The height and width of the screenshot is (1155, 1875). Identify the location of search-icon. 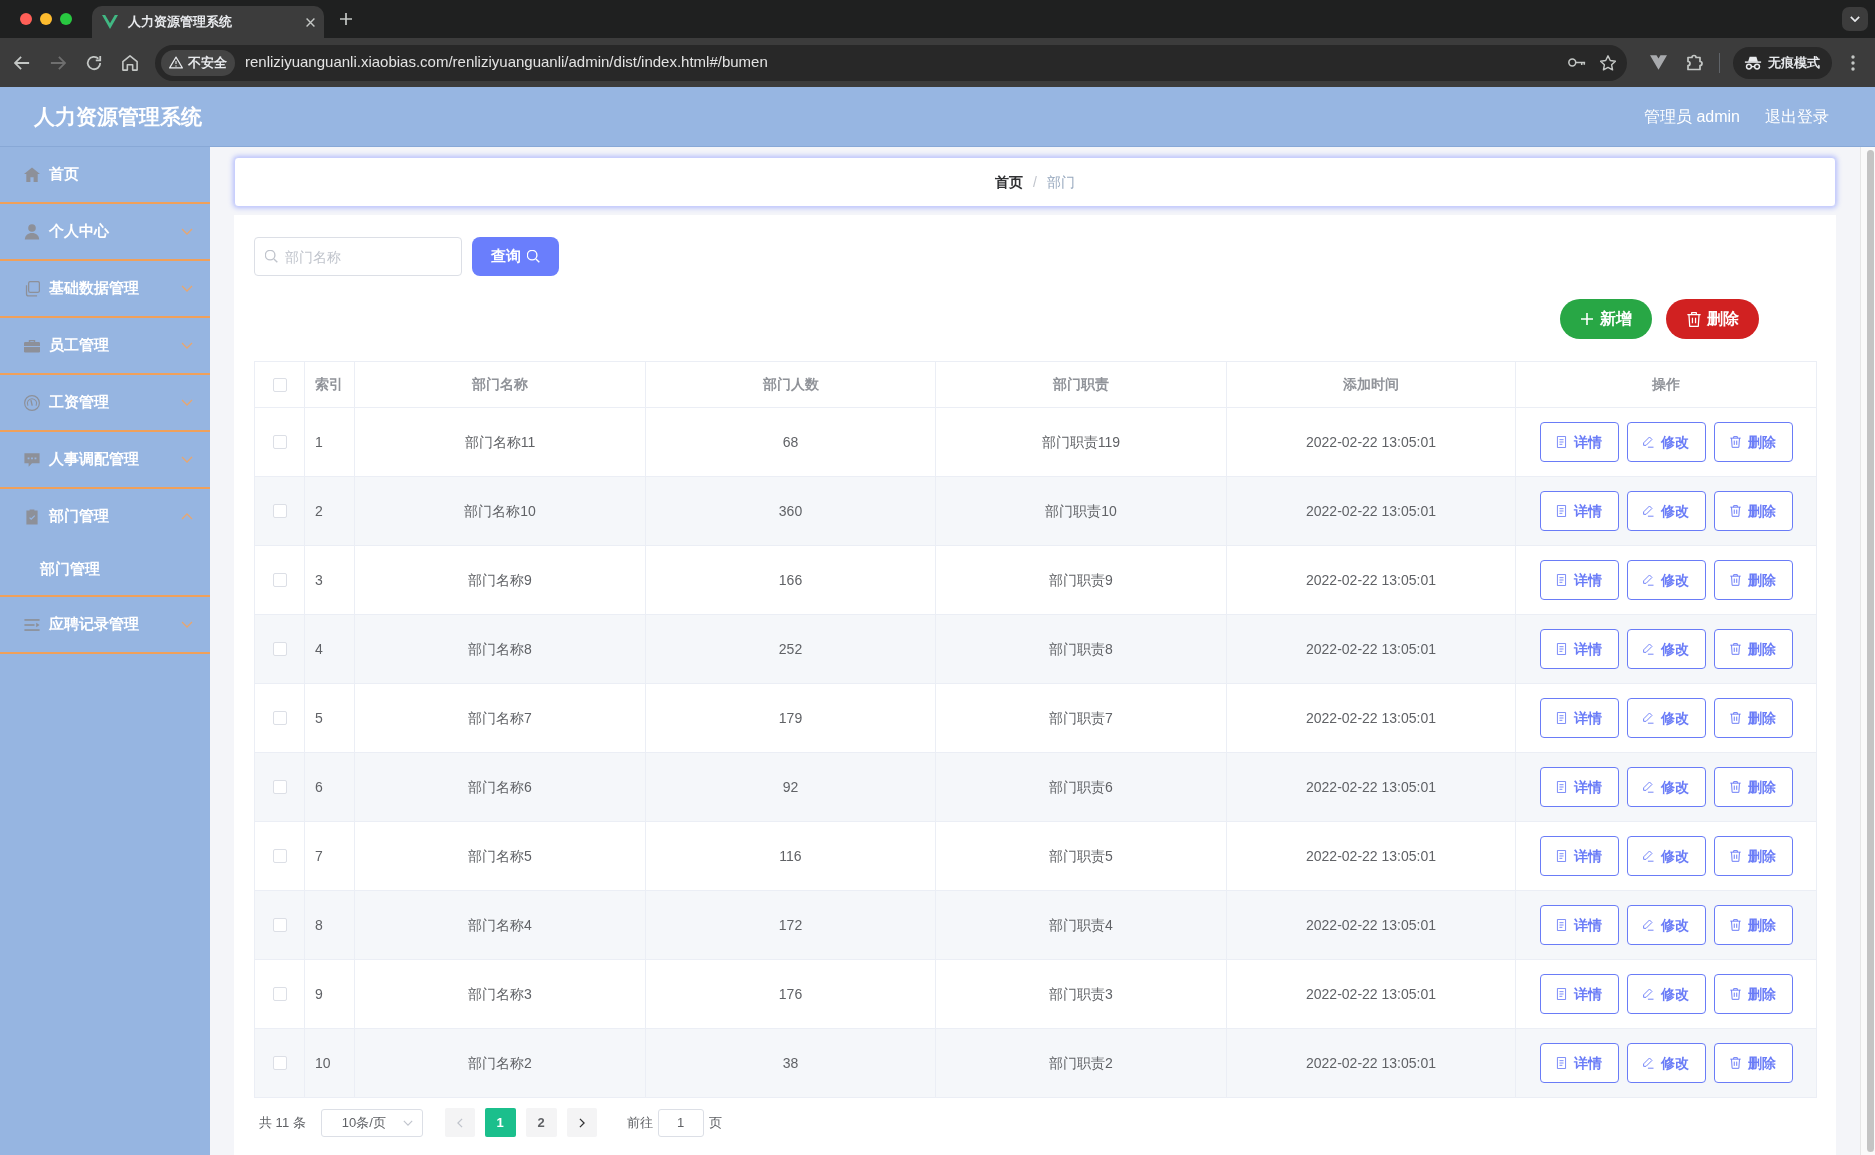
(533, 256).